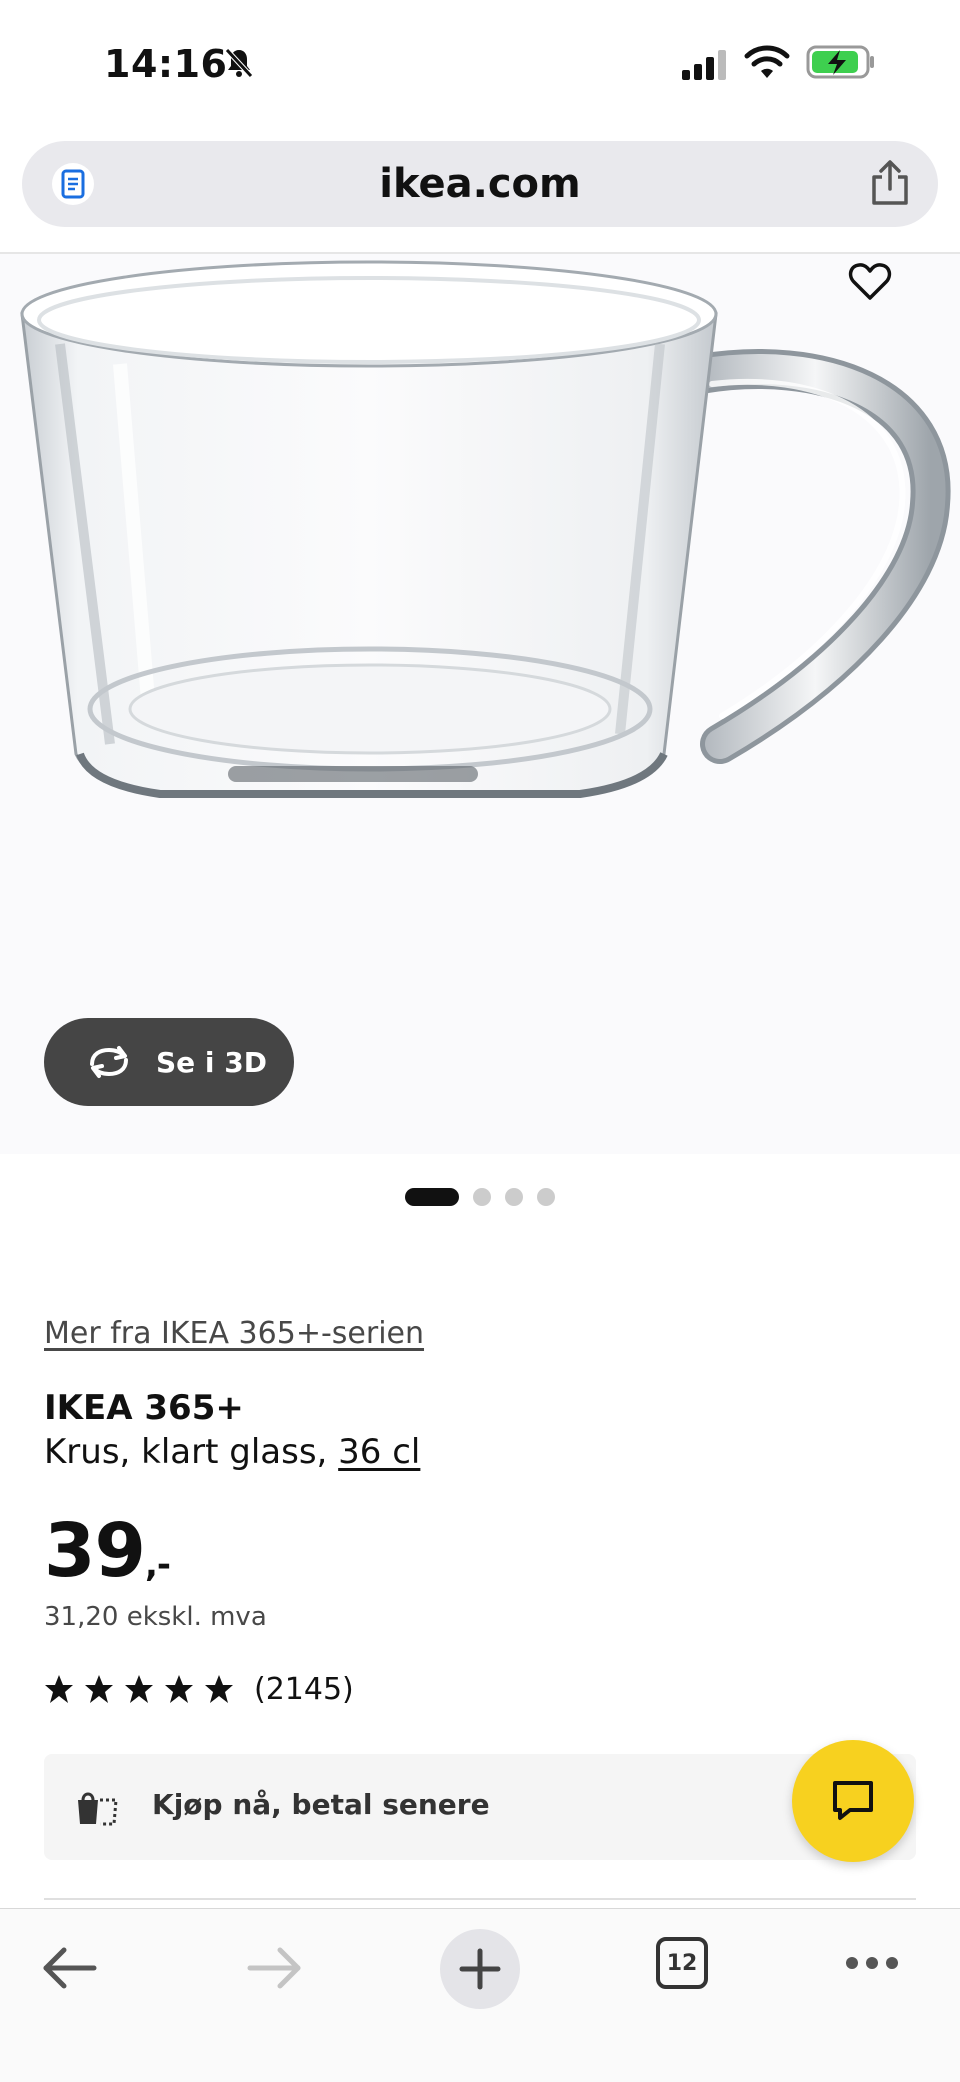 The height and width of the screenshot is (2082, 960). I want to click on price: 39,-, so click(107, 1551).